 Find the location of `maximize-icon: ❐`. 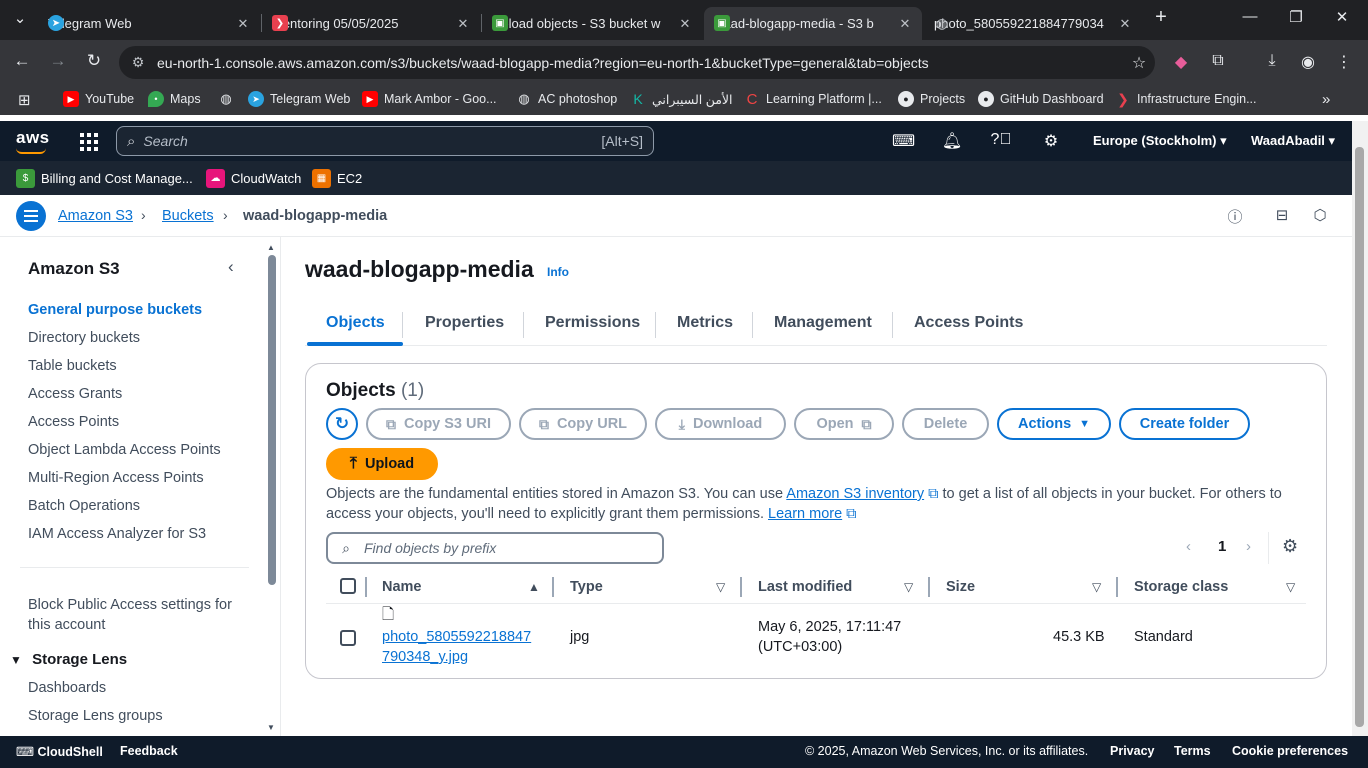

maximize-icon: ❐ is located at coordinates (1296, 17).